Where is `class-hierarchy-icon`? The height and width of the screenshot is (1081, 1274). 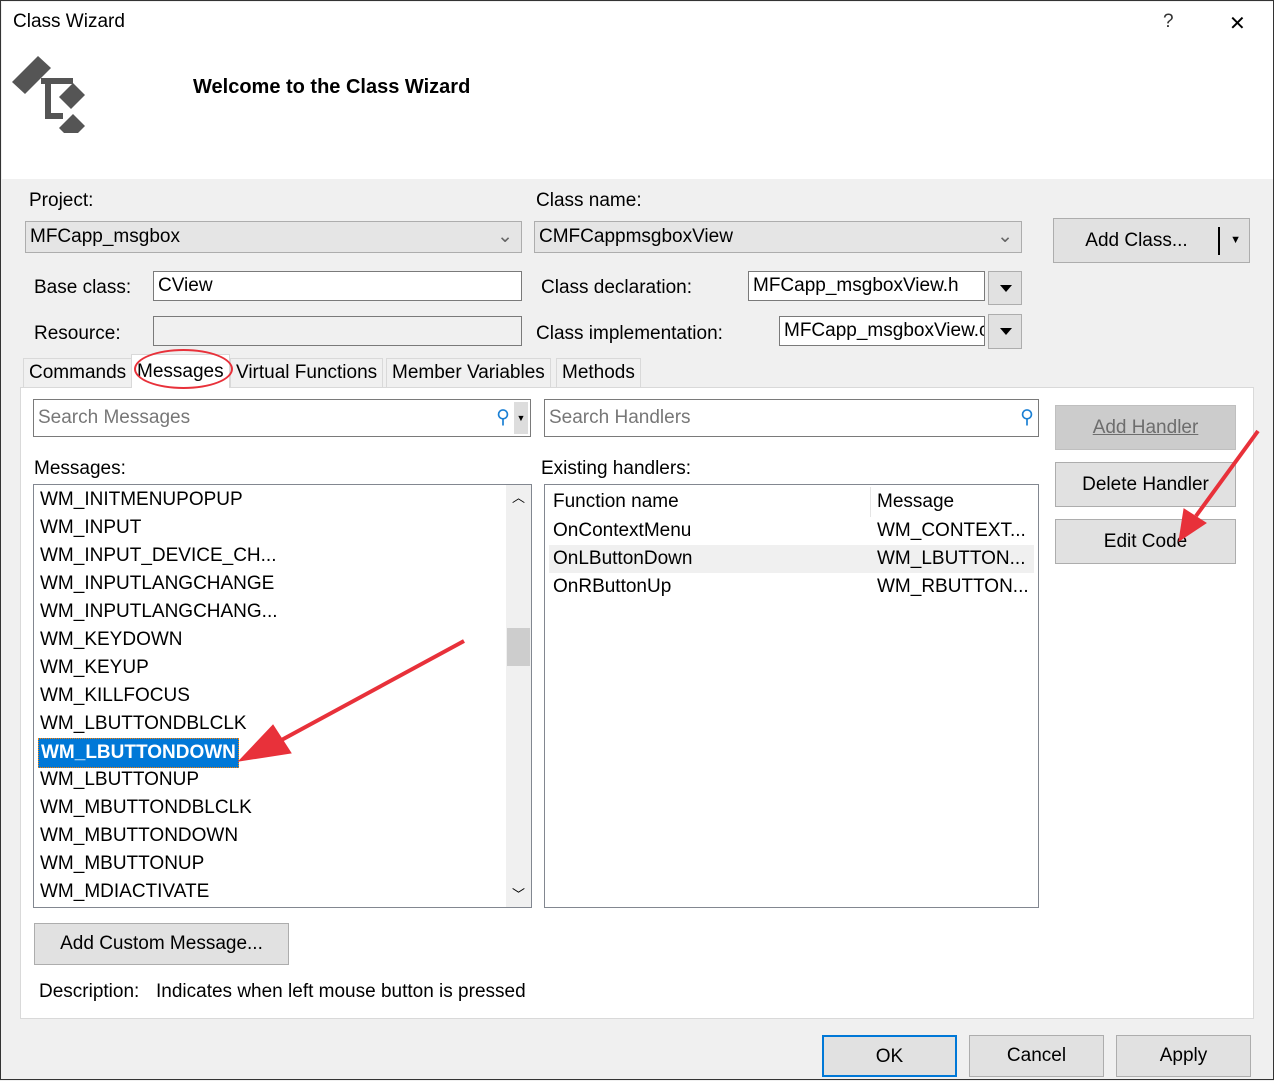
class-hierarchy-icon is located at coordinates (48, 94).